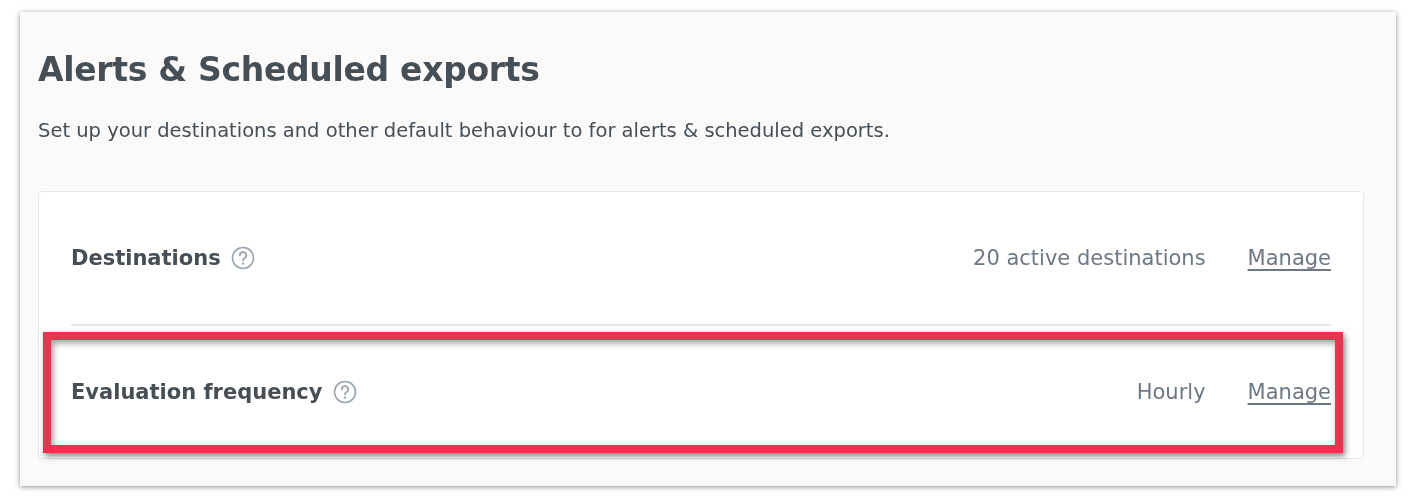  What do you see at coordinates (1171, 392) in the screenshot?
I see `setting-value: Hourly` at bounding box center [1171, 392].